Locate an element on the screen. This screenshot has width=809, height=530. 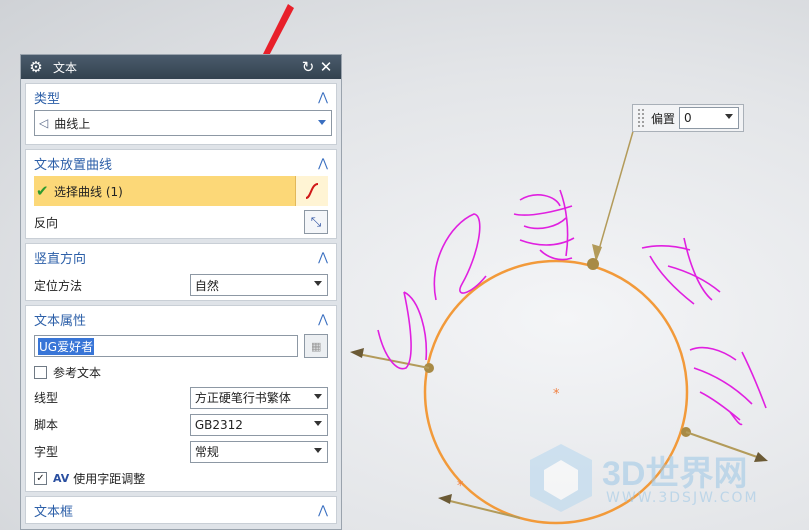
watermark-title: 3D世界网 is located at coordinates (675, 474).